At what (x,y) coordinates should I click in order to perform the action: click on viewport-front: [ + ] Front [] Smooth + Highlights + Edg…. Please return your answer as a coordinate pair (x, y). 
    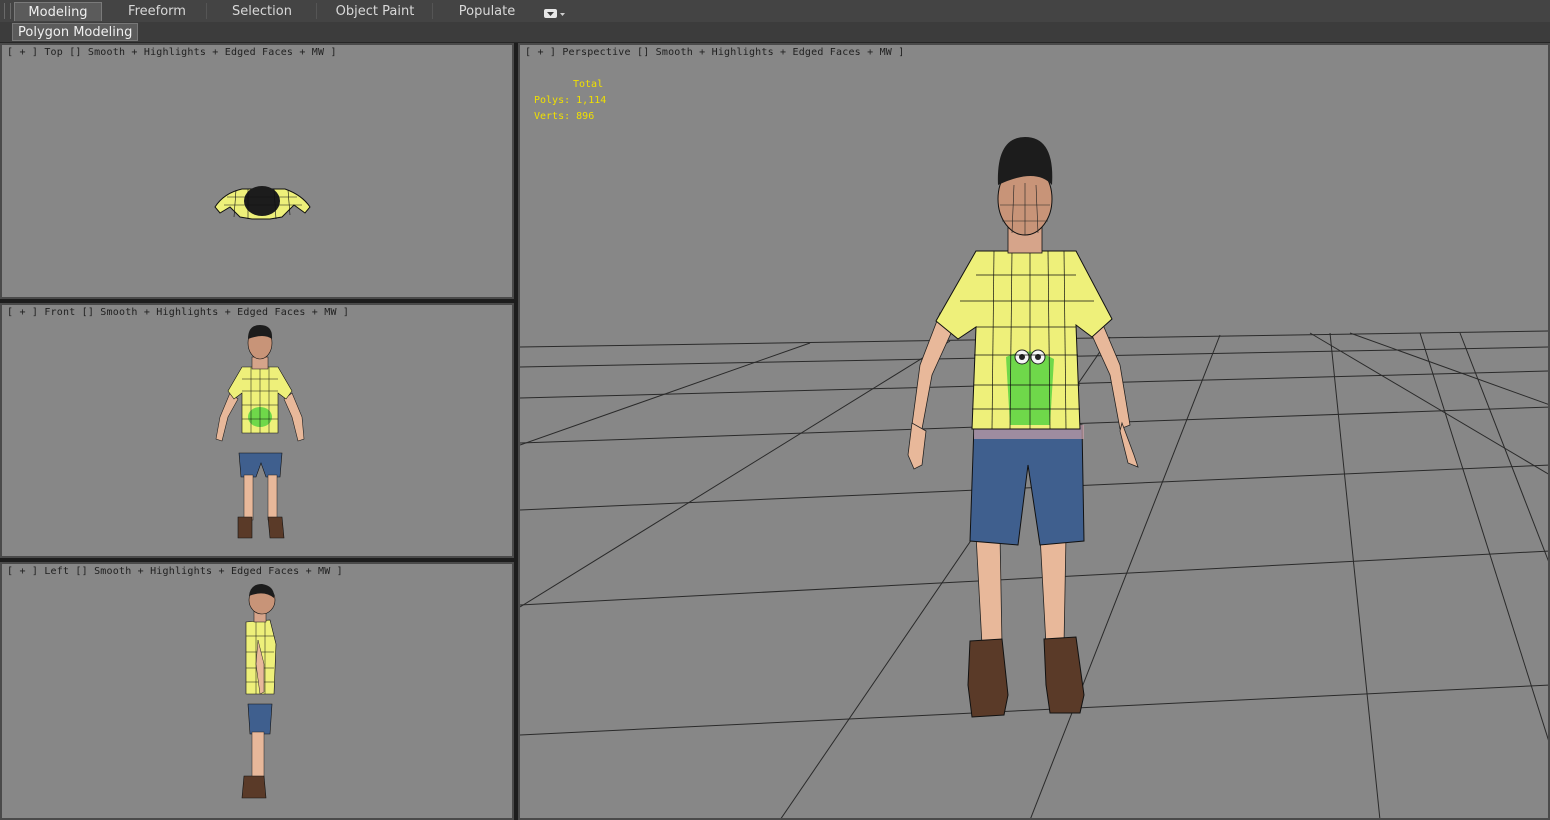
    Looking at the image, I should click on (257, 430).